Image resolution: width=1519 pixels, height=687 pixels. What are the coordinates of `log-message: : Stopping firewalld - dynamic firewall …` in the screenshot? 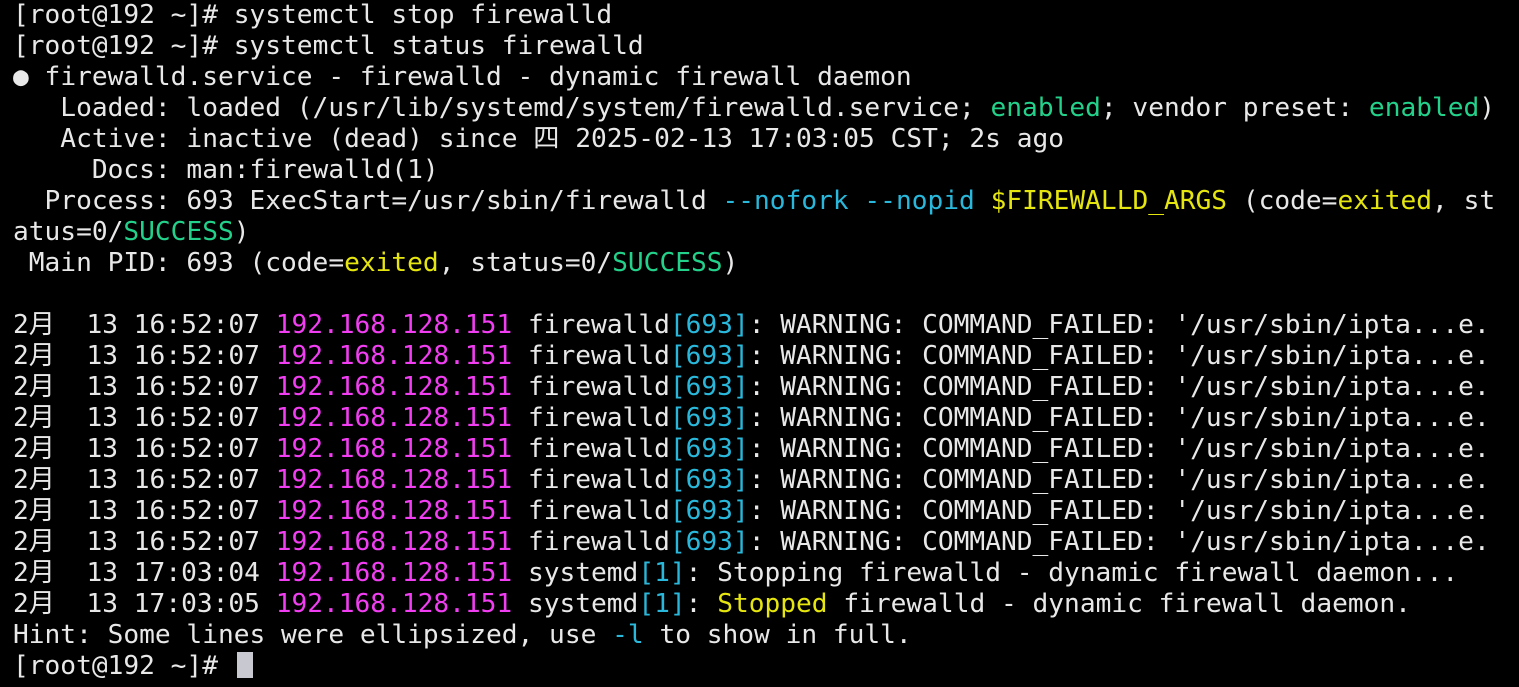 It's located at (1072, 573).